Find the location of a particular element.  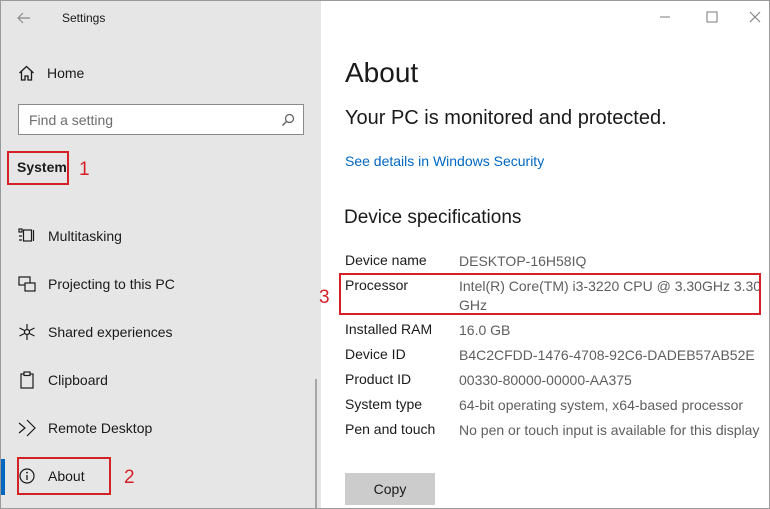

spec-label: System type is located at coordinates (384, 404).